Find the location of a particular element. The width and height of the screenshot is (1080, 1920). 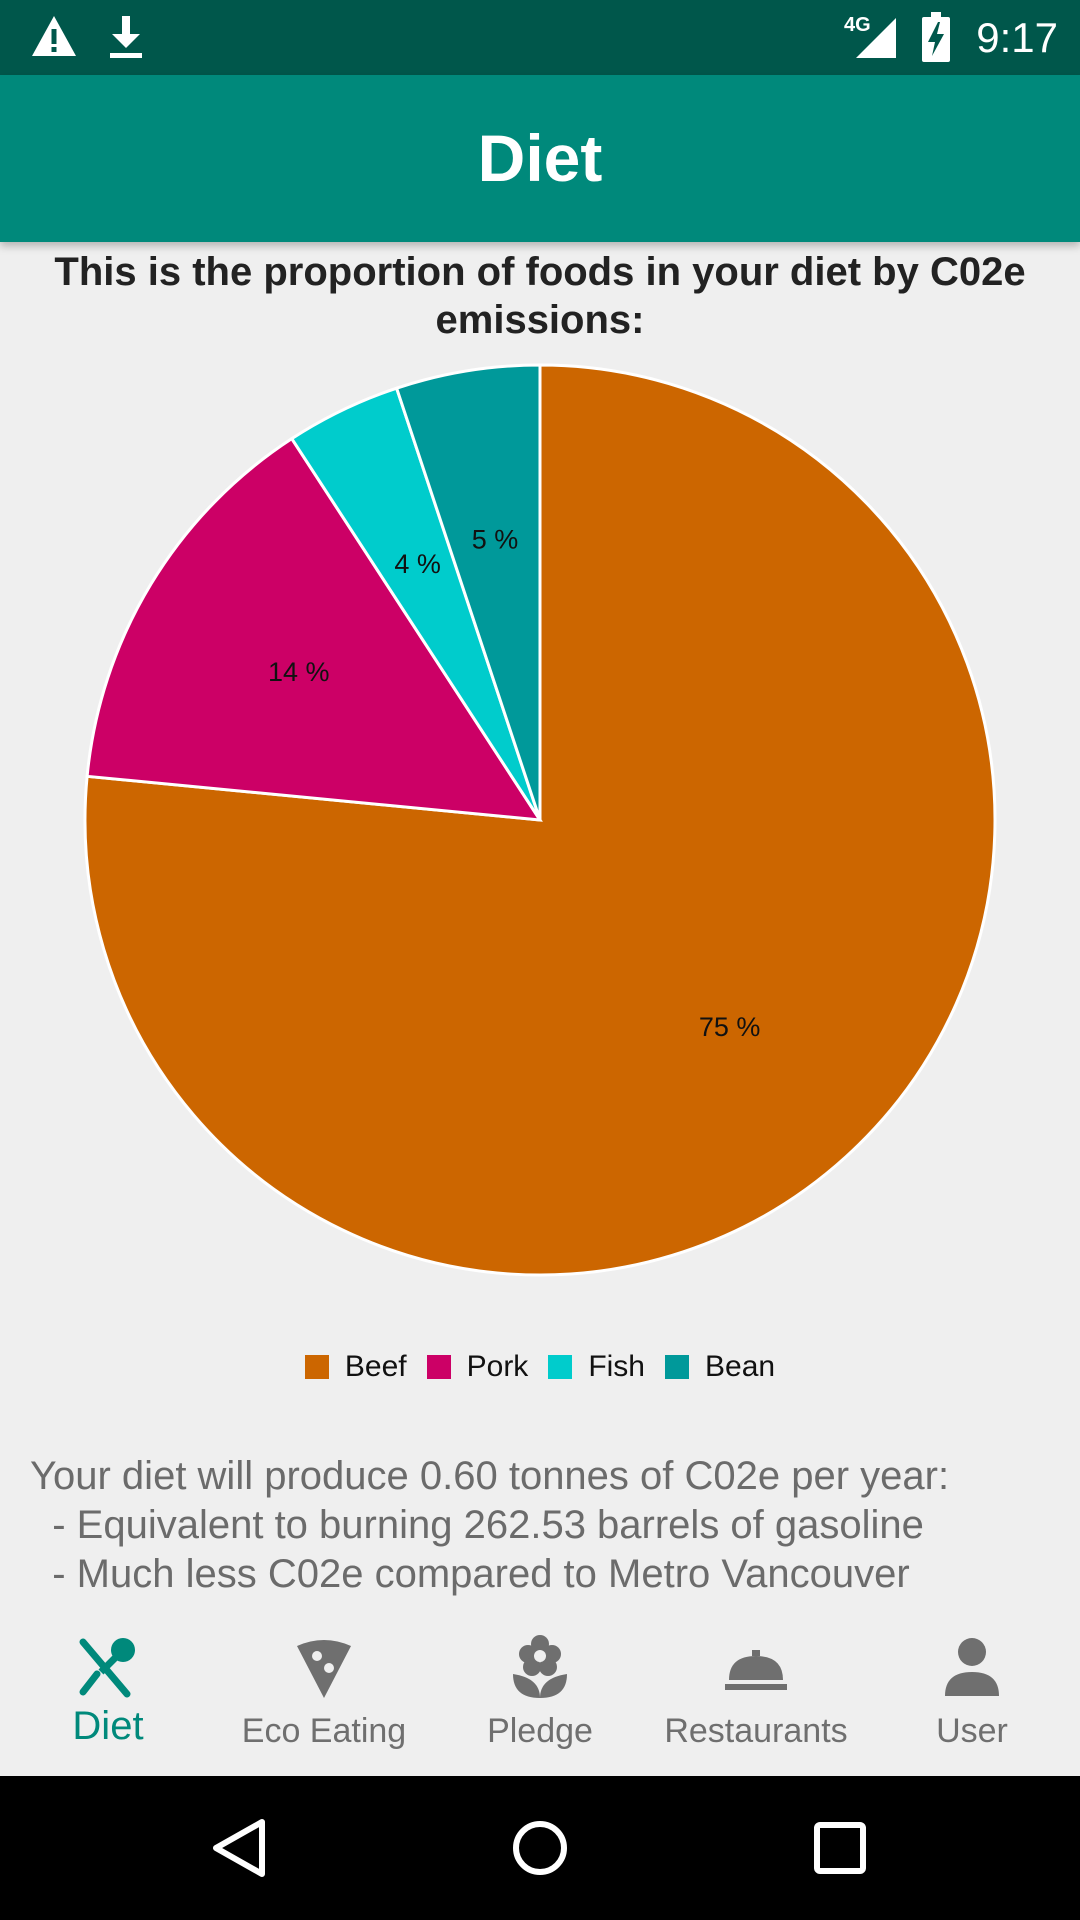

utensils-icon is located at coordinates (107, 1668).